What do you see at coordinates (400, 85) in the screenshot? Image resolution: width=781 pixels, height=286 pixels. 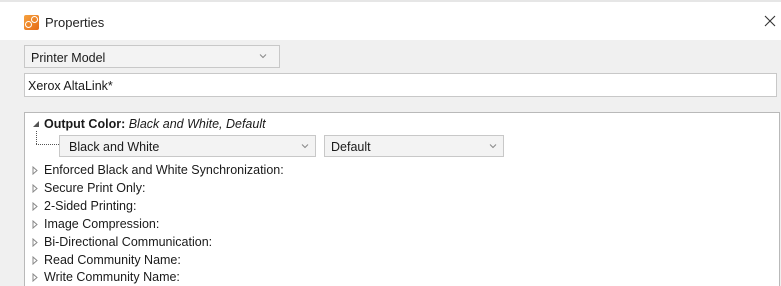 I see `model-name-field: Xerox AltaLink*` at bounding box center [400, 85].